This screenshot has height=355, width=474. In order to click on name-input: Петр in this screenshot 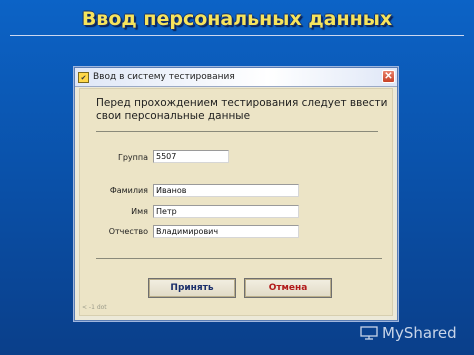, I will do `click(226, 211)`.